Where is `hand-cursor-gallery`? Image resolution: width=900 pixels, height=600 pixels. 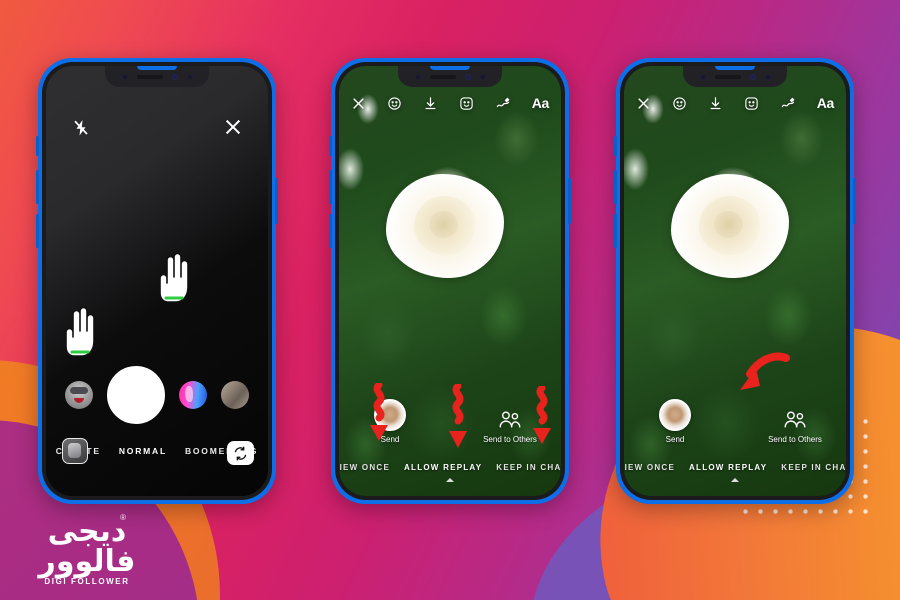 hand-cursor-gallery is located at coordinates (80, 332).